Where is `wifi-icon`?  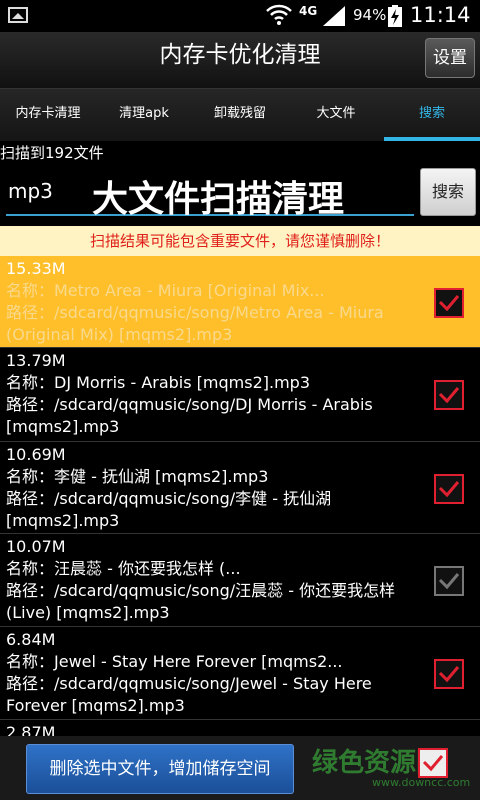 wifi-icon is located at coordinates (279, 14).